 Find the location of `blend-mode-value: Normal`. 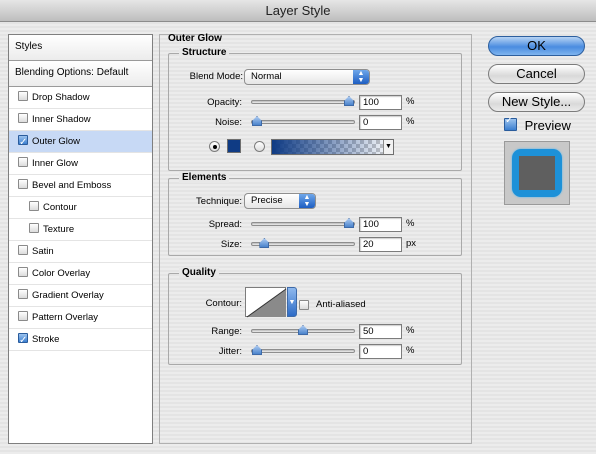

blend-mode-value: Normal is located at coordinates (266, 76).